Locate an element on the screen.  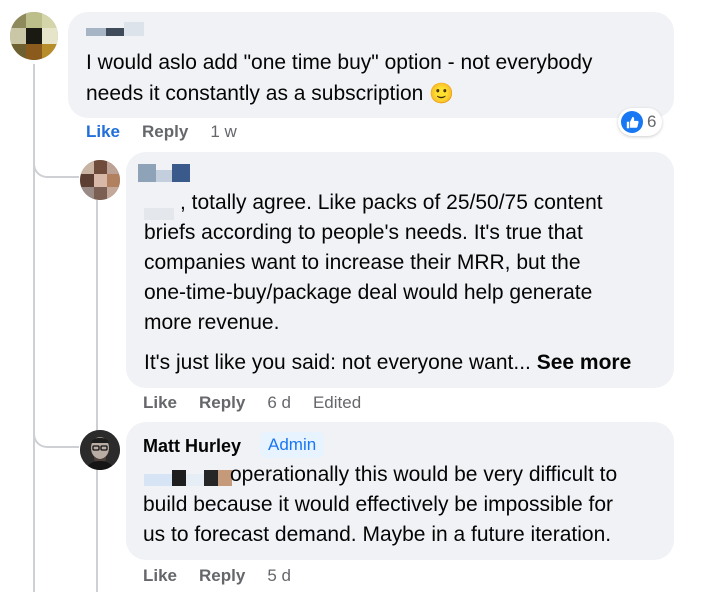
comment-text-1-line-2: needs it constantly as a subscription 🙂 is located at coordinates (270, 93).